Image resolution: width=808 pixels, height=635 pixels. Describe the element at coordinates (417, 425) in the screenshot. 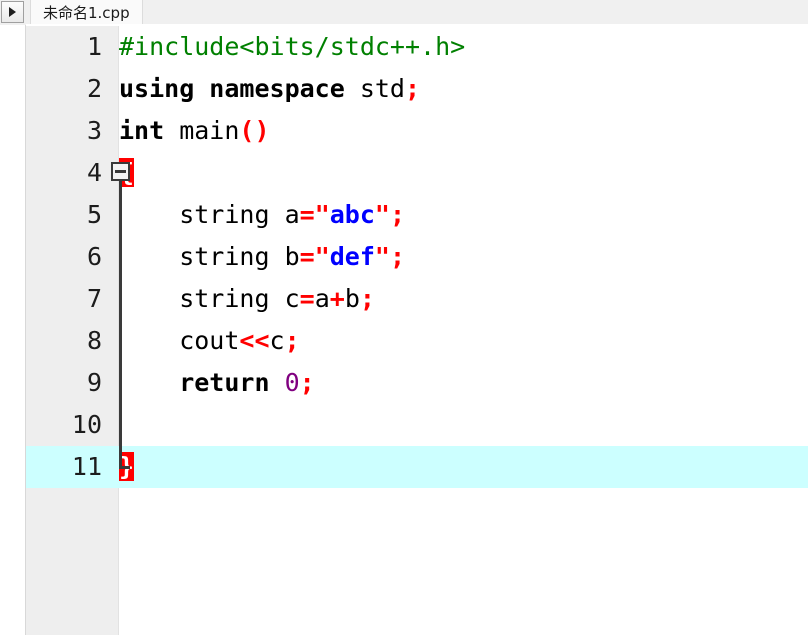

I see `code-line: 10` at that location.